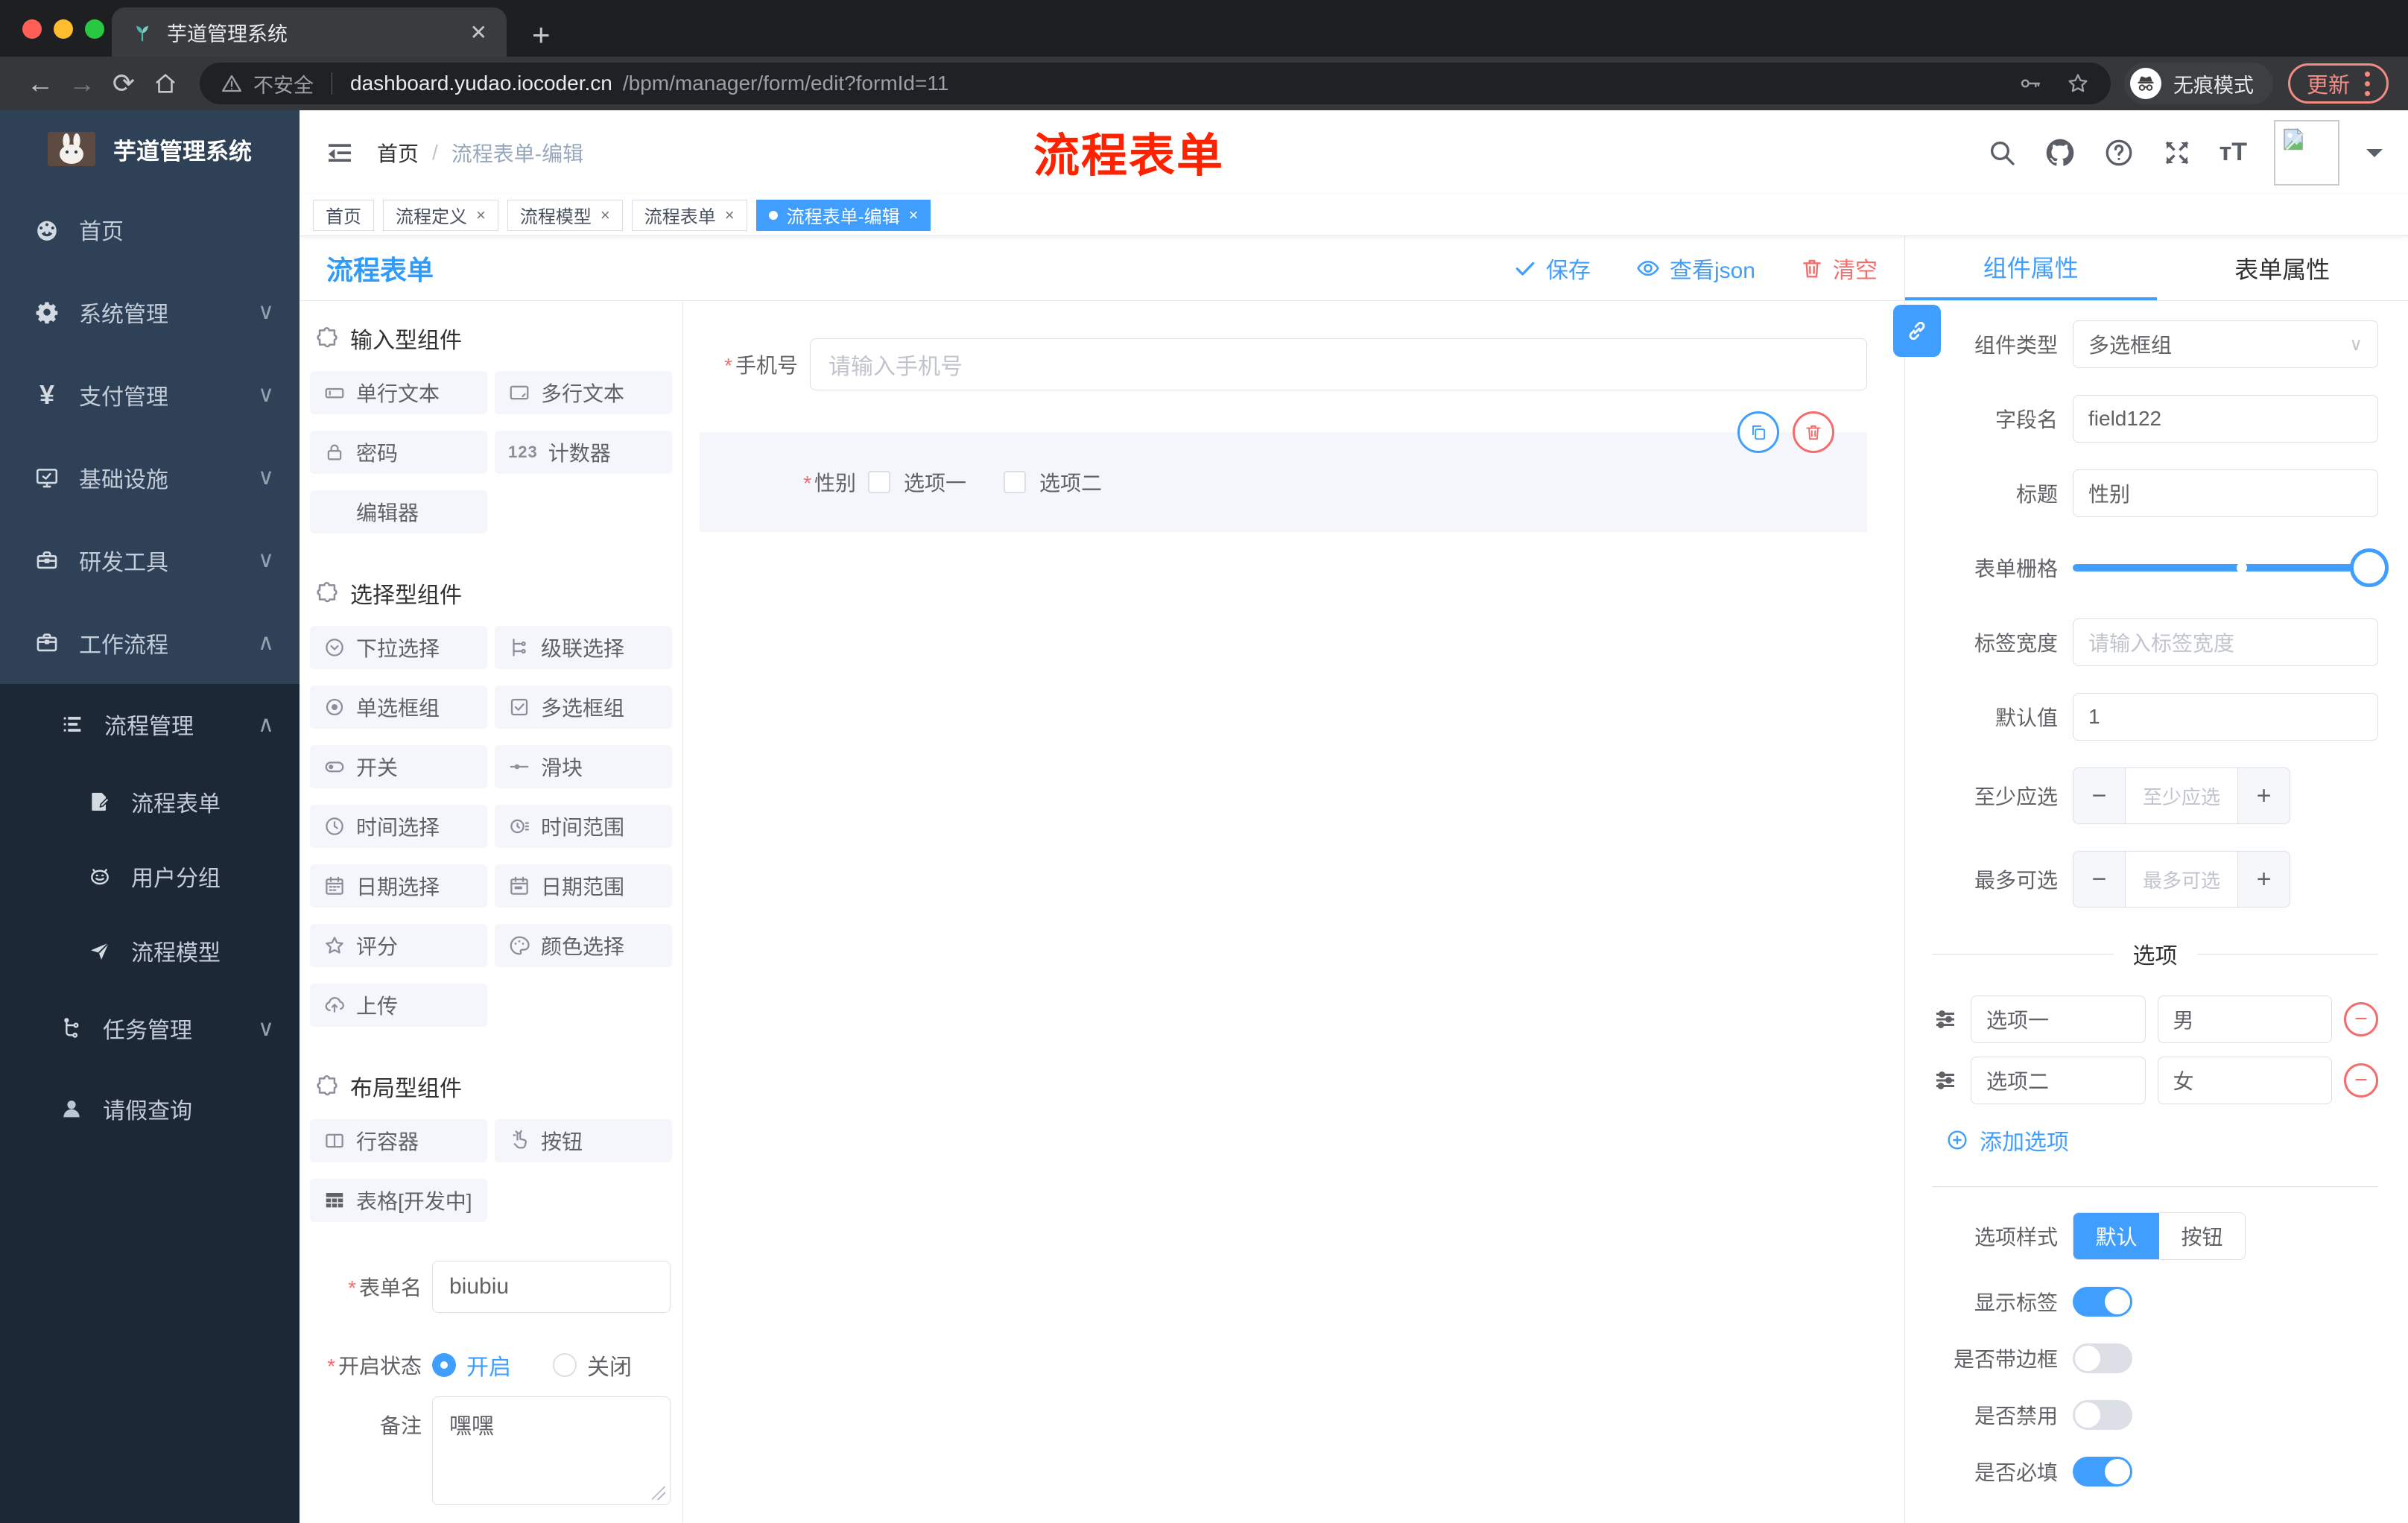 Image resolution: width=2408 pixels, height=1523 pixels. Describe the element at coordinates (2060, 153) in the screenshot. I see `github-icon` at that location.